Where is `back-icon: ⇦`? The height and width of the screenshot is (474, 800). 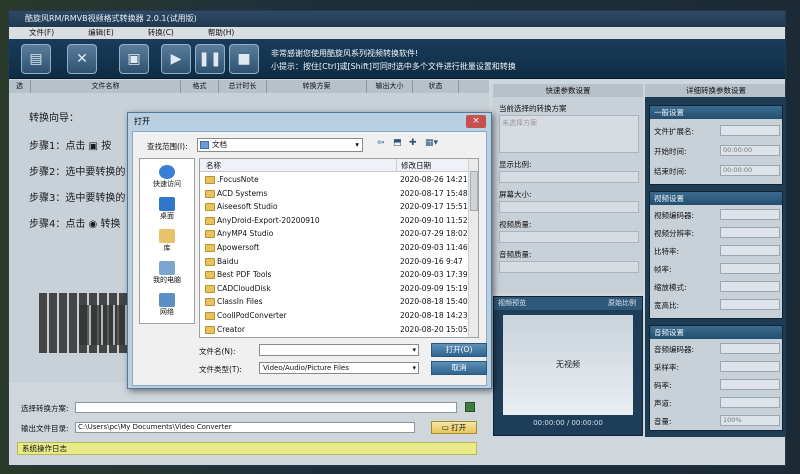 back-icon: ⇦ is located at coordinates (381, 143).